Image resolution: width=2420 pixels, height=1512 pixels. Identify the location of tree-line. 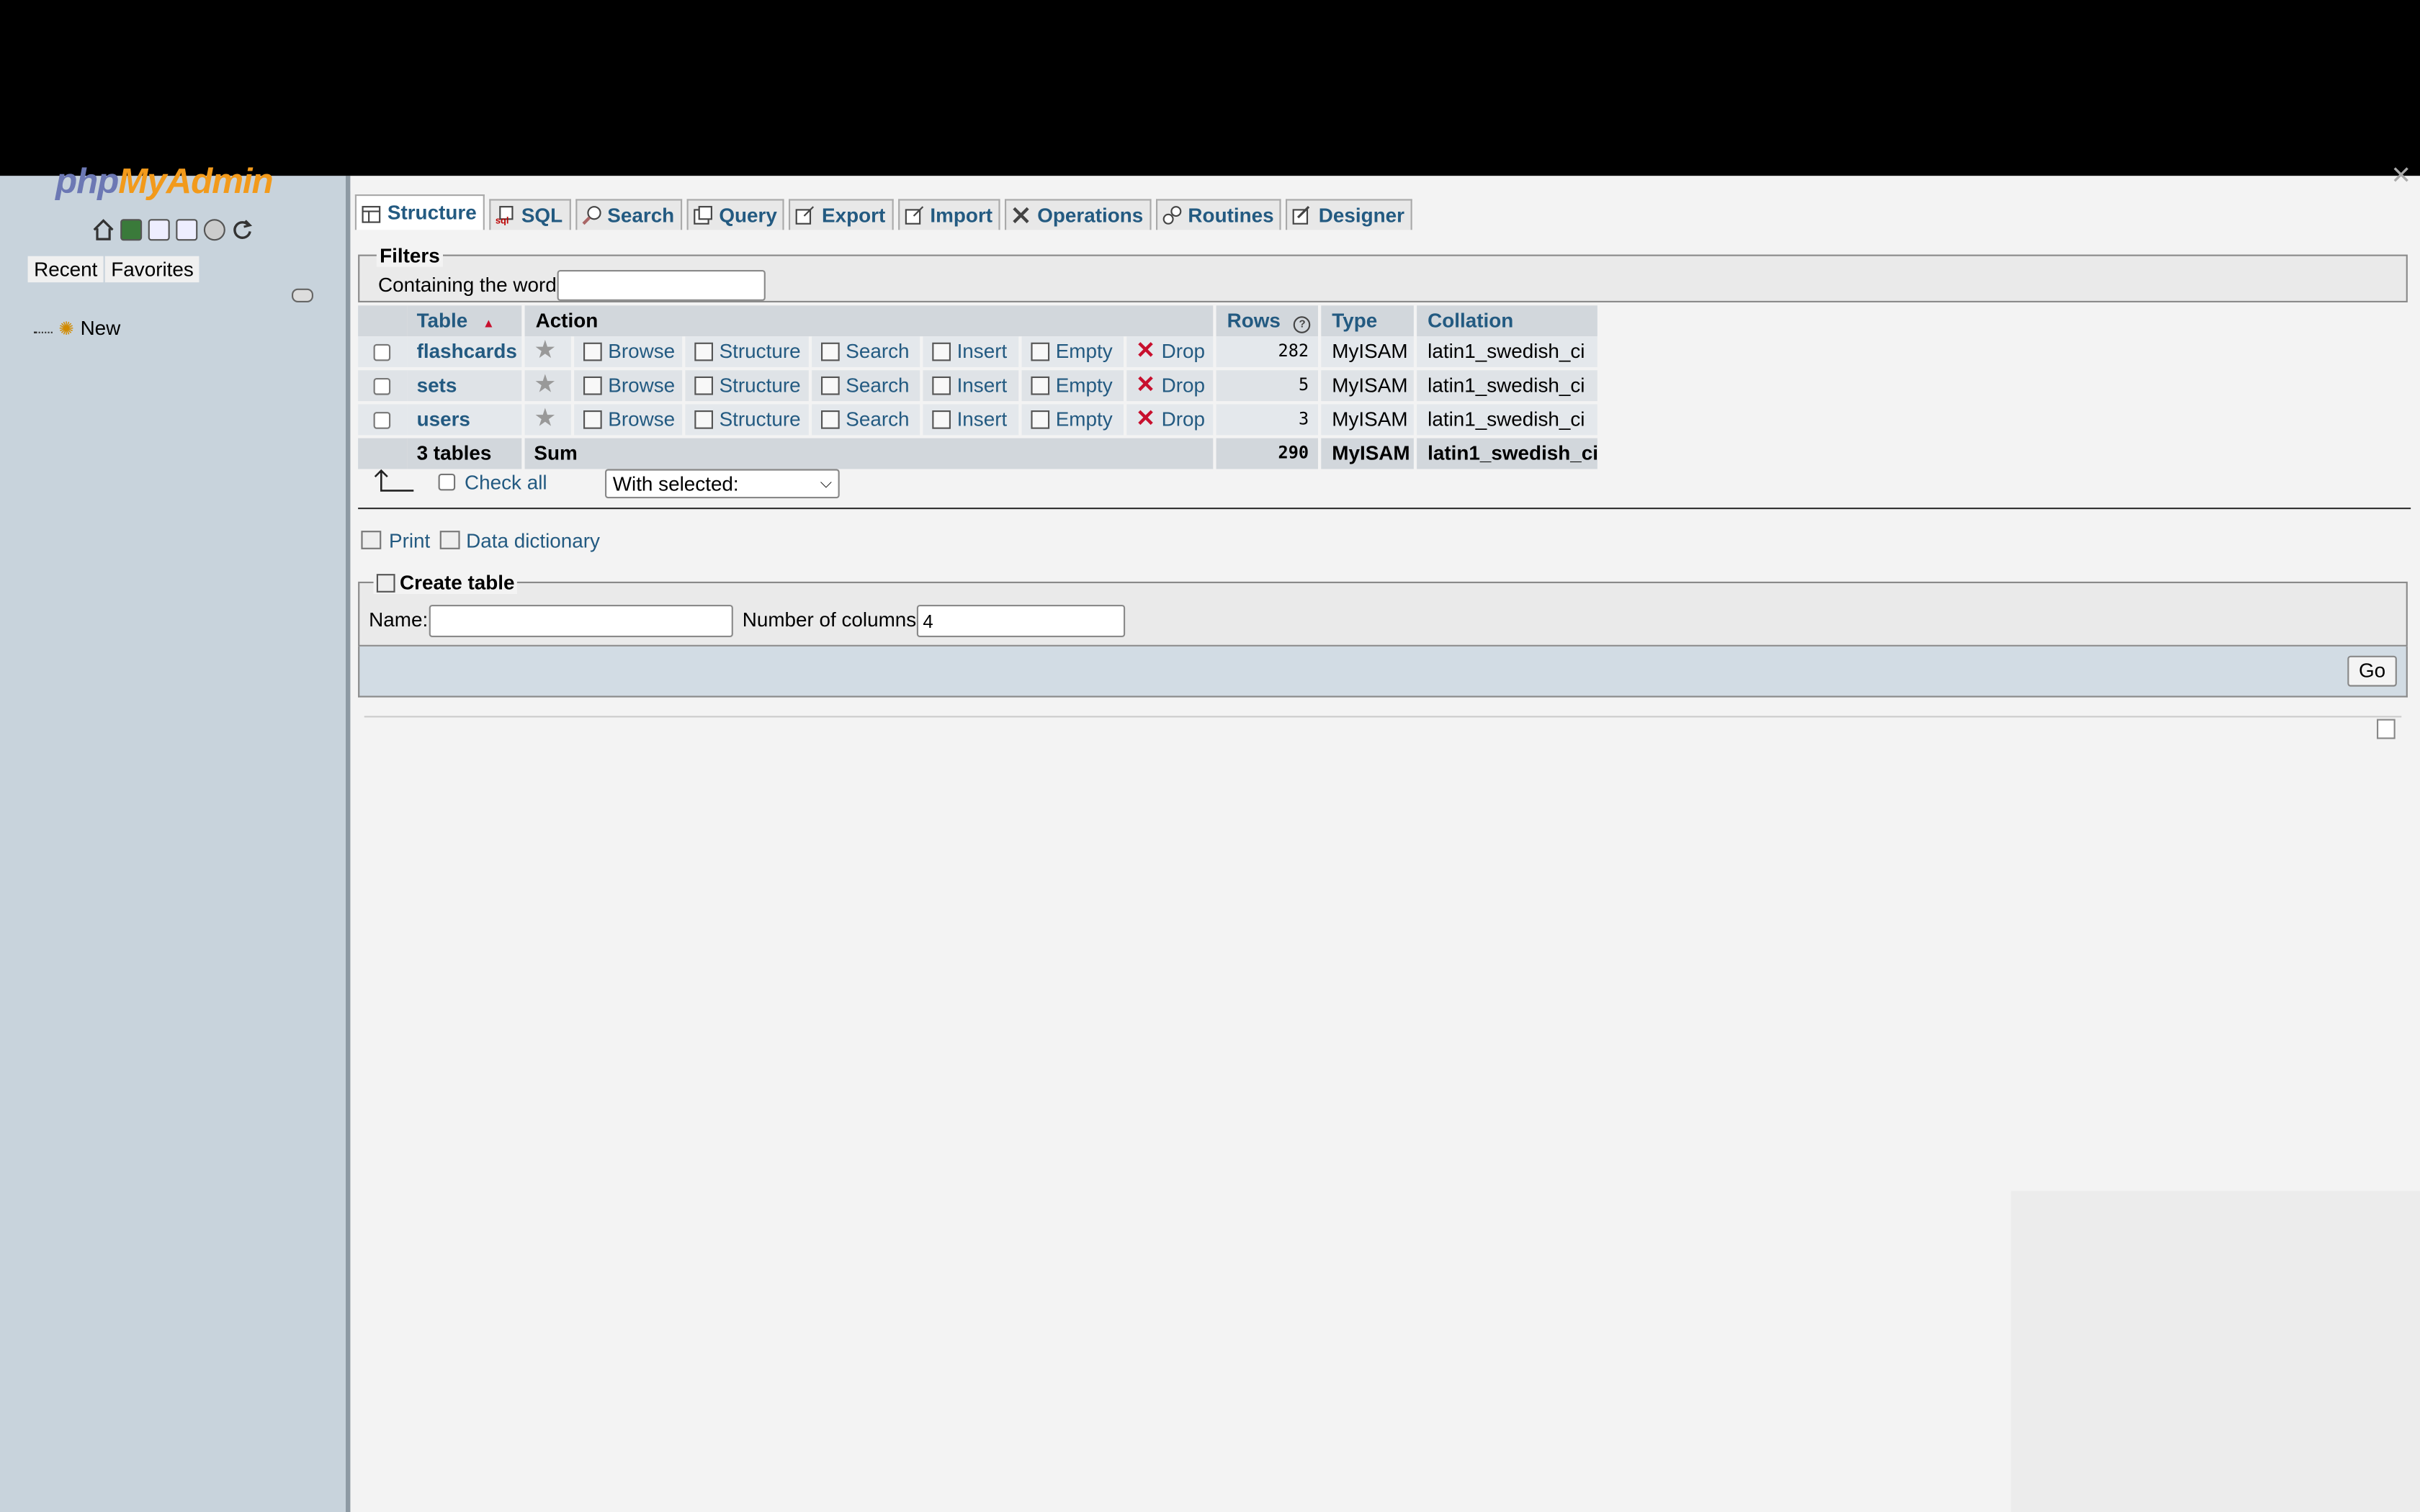
(43, 328).